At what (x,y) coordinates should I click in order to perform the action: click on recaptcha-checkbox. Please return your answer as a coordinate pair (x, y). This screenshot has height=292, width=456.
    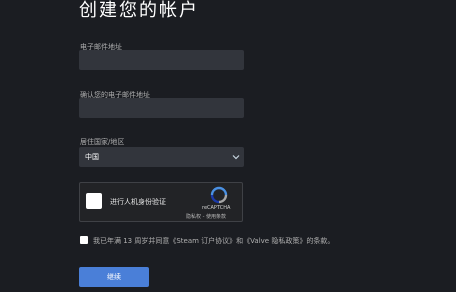
    Looking at the image, I should click on (94, 201).